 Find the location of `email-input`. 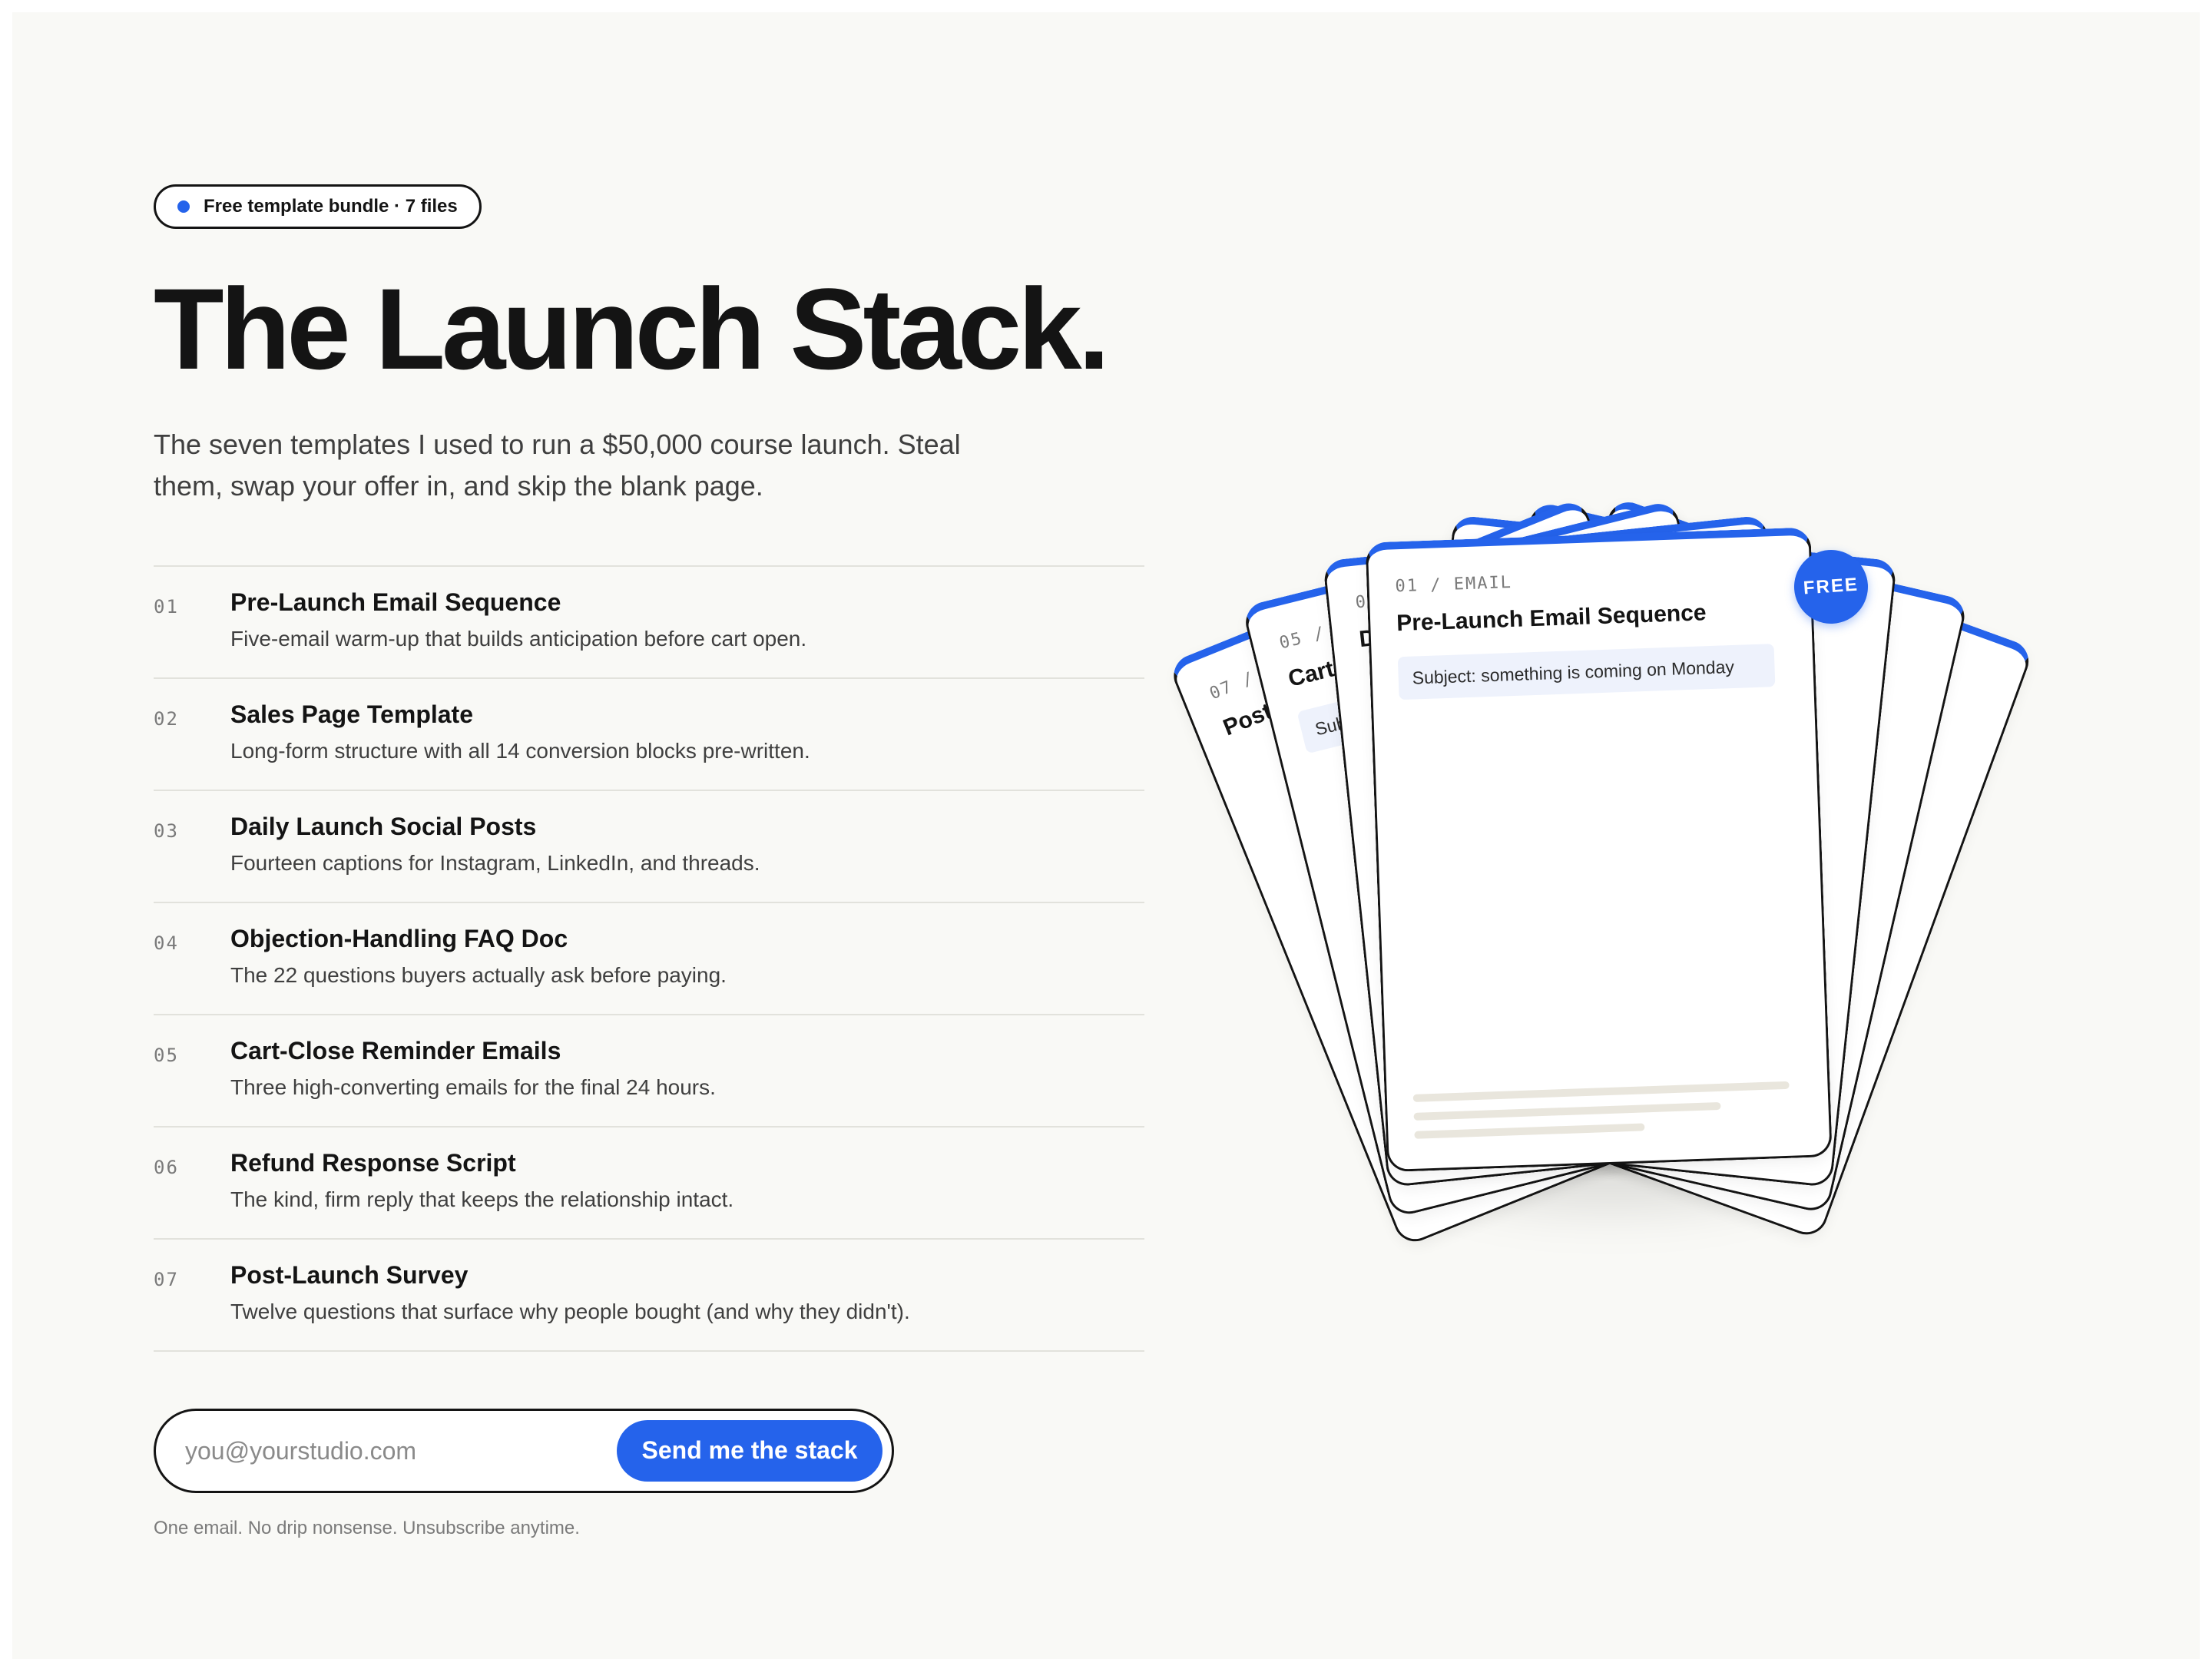

email-input is located at coordinates (392, 1452).